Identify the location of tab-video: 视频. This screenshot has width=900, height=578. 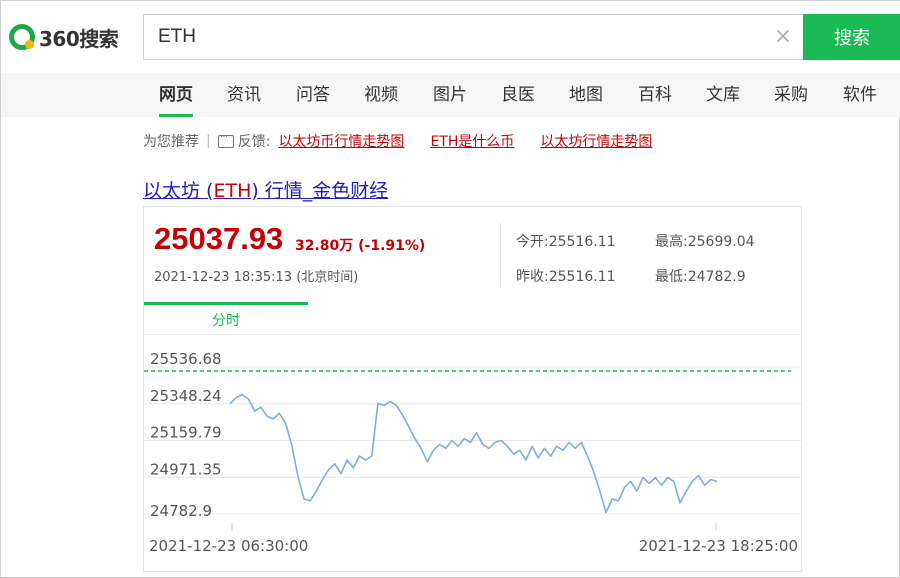
(381, 95).